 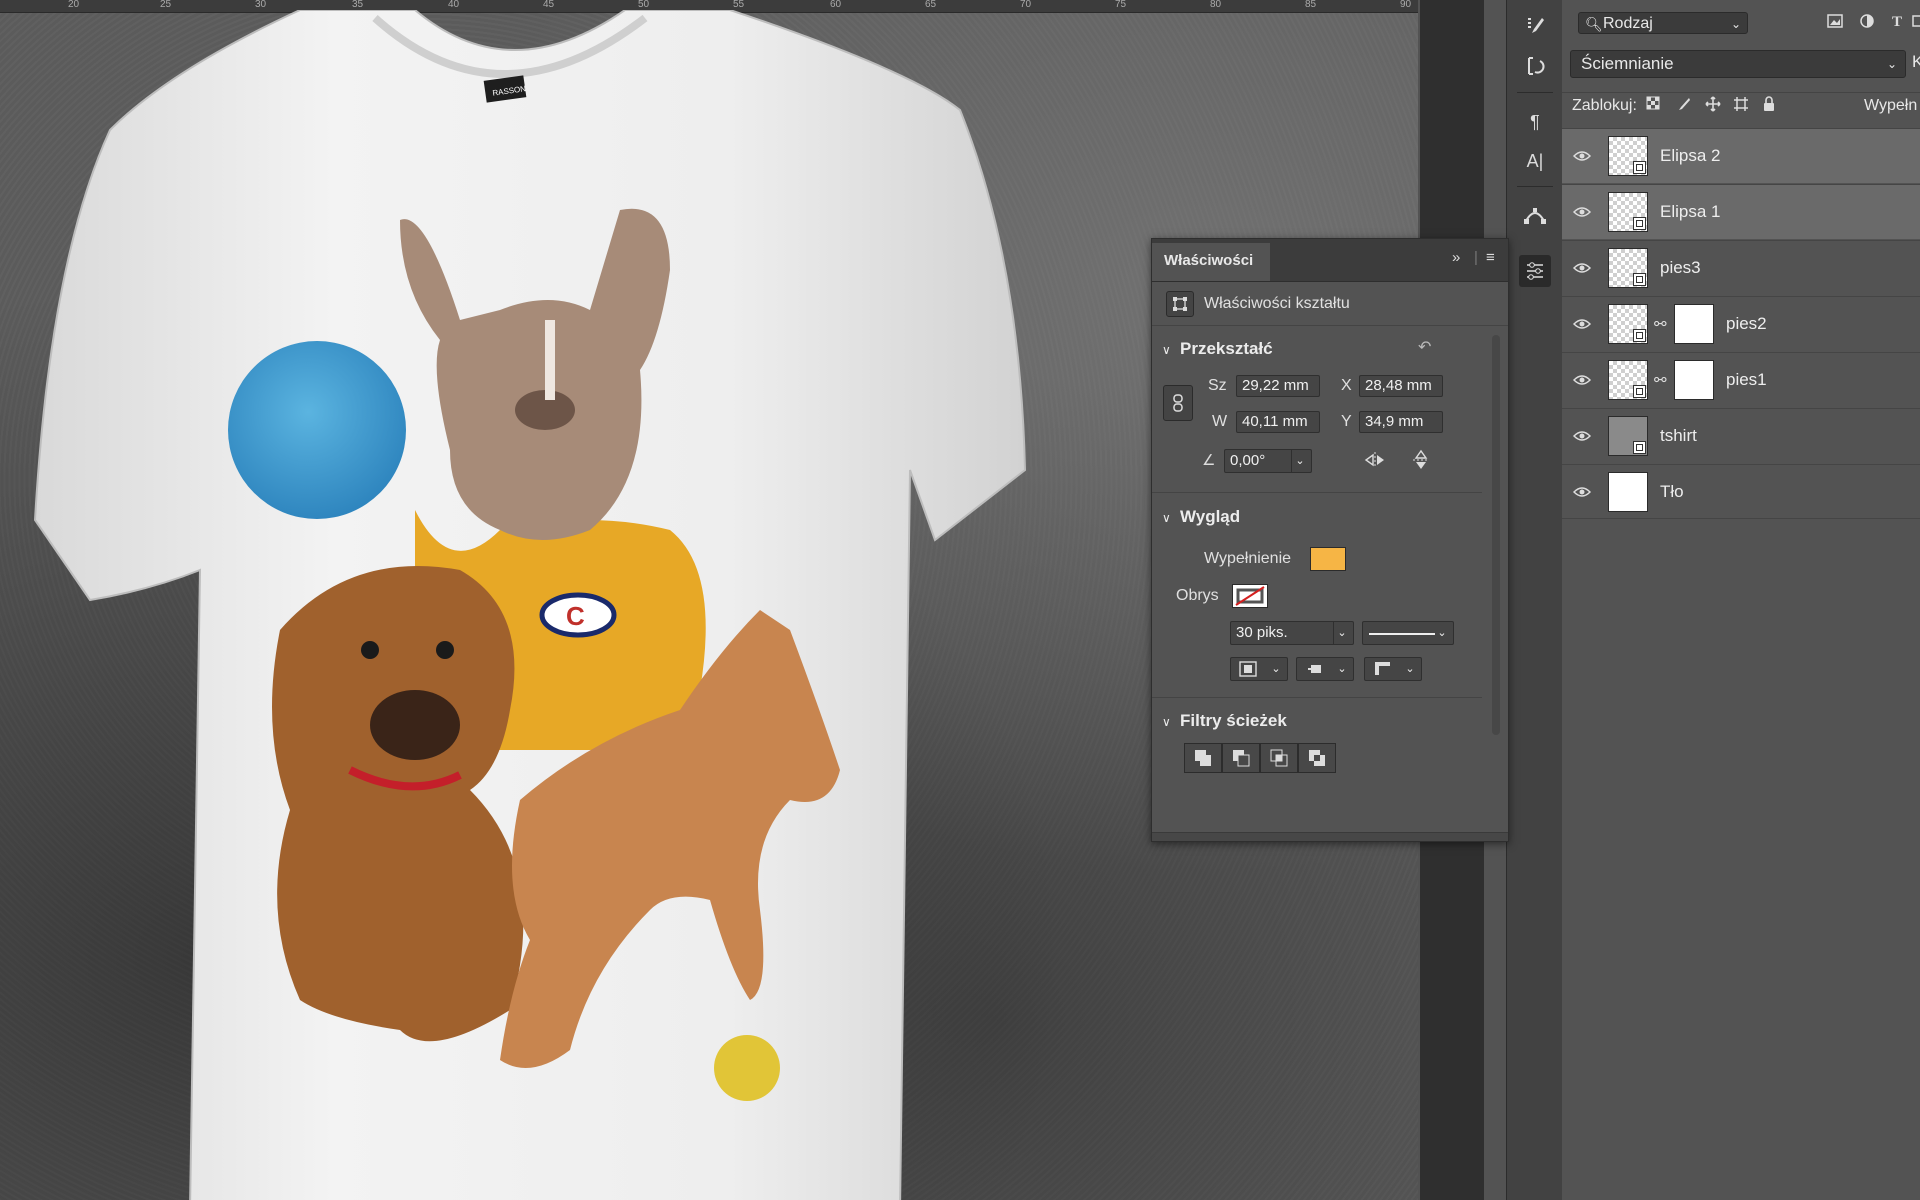 I want to click on lock-artboard-icon, so click(x=1741, y=107).